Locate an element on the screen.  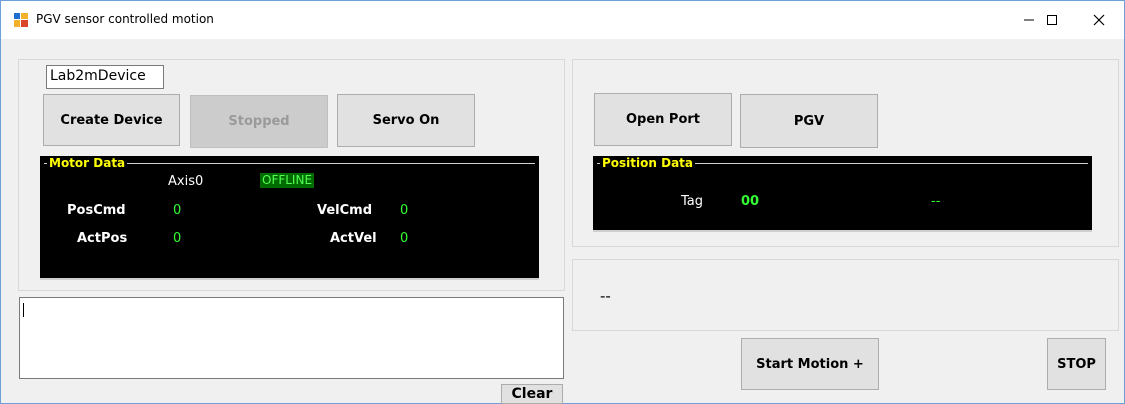
window-title: PGV sensor controlled motion is located at coordinates (125, 19).